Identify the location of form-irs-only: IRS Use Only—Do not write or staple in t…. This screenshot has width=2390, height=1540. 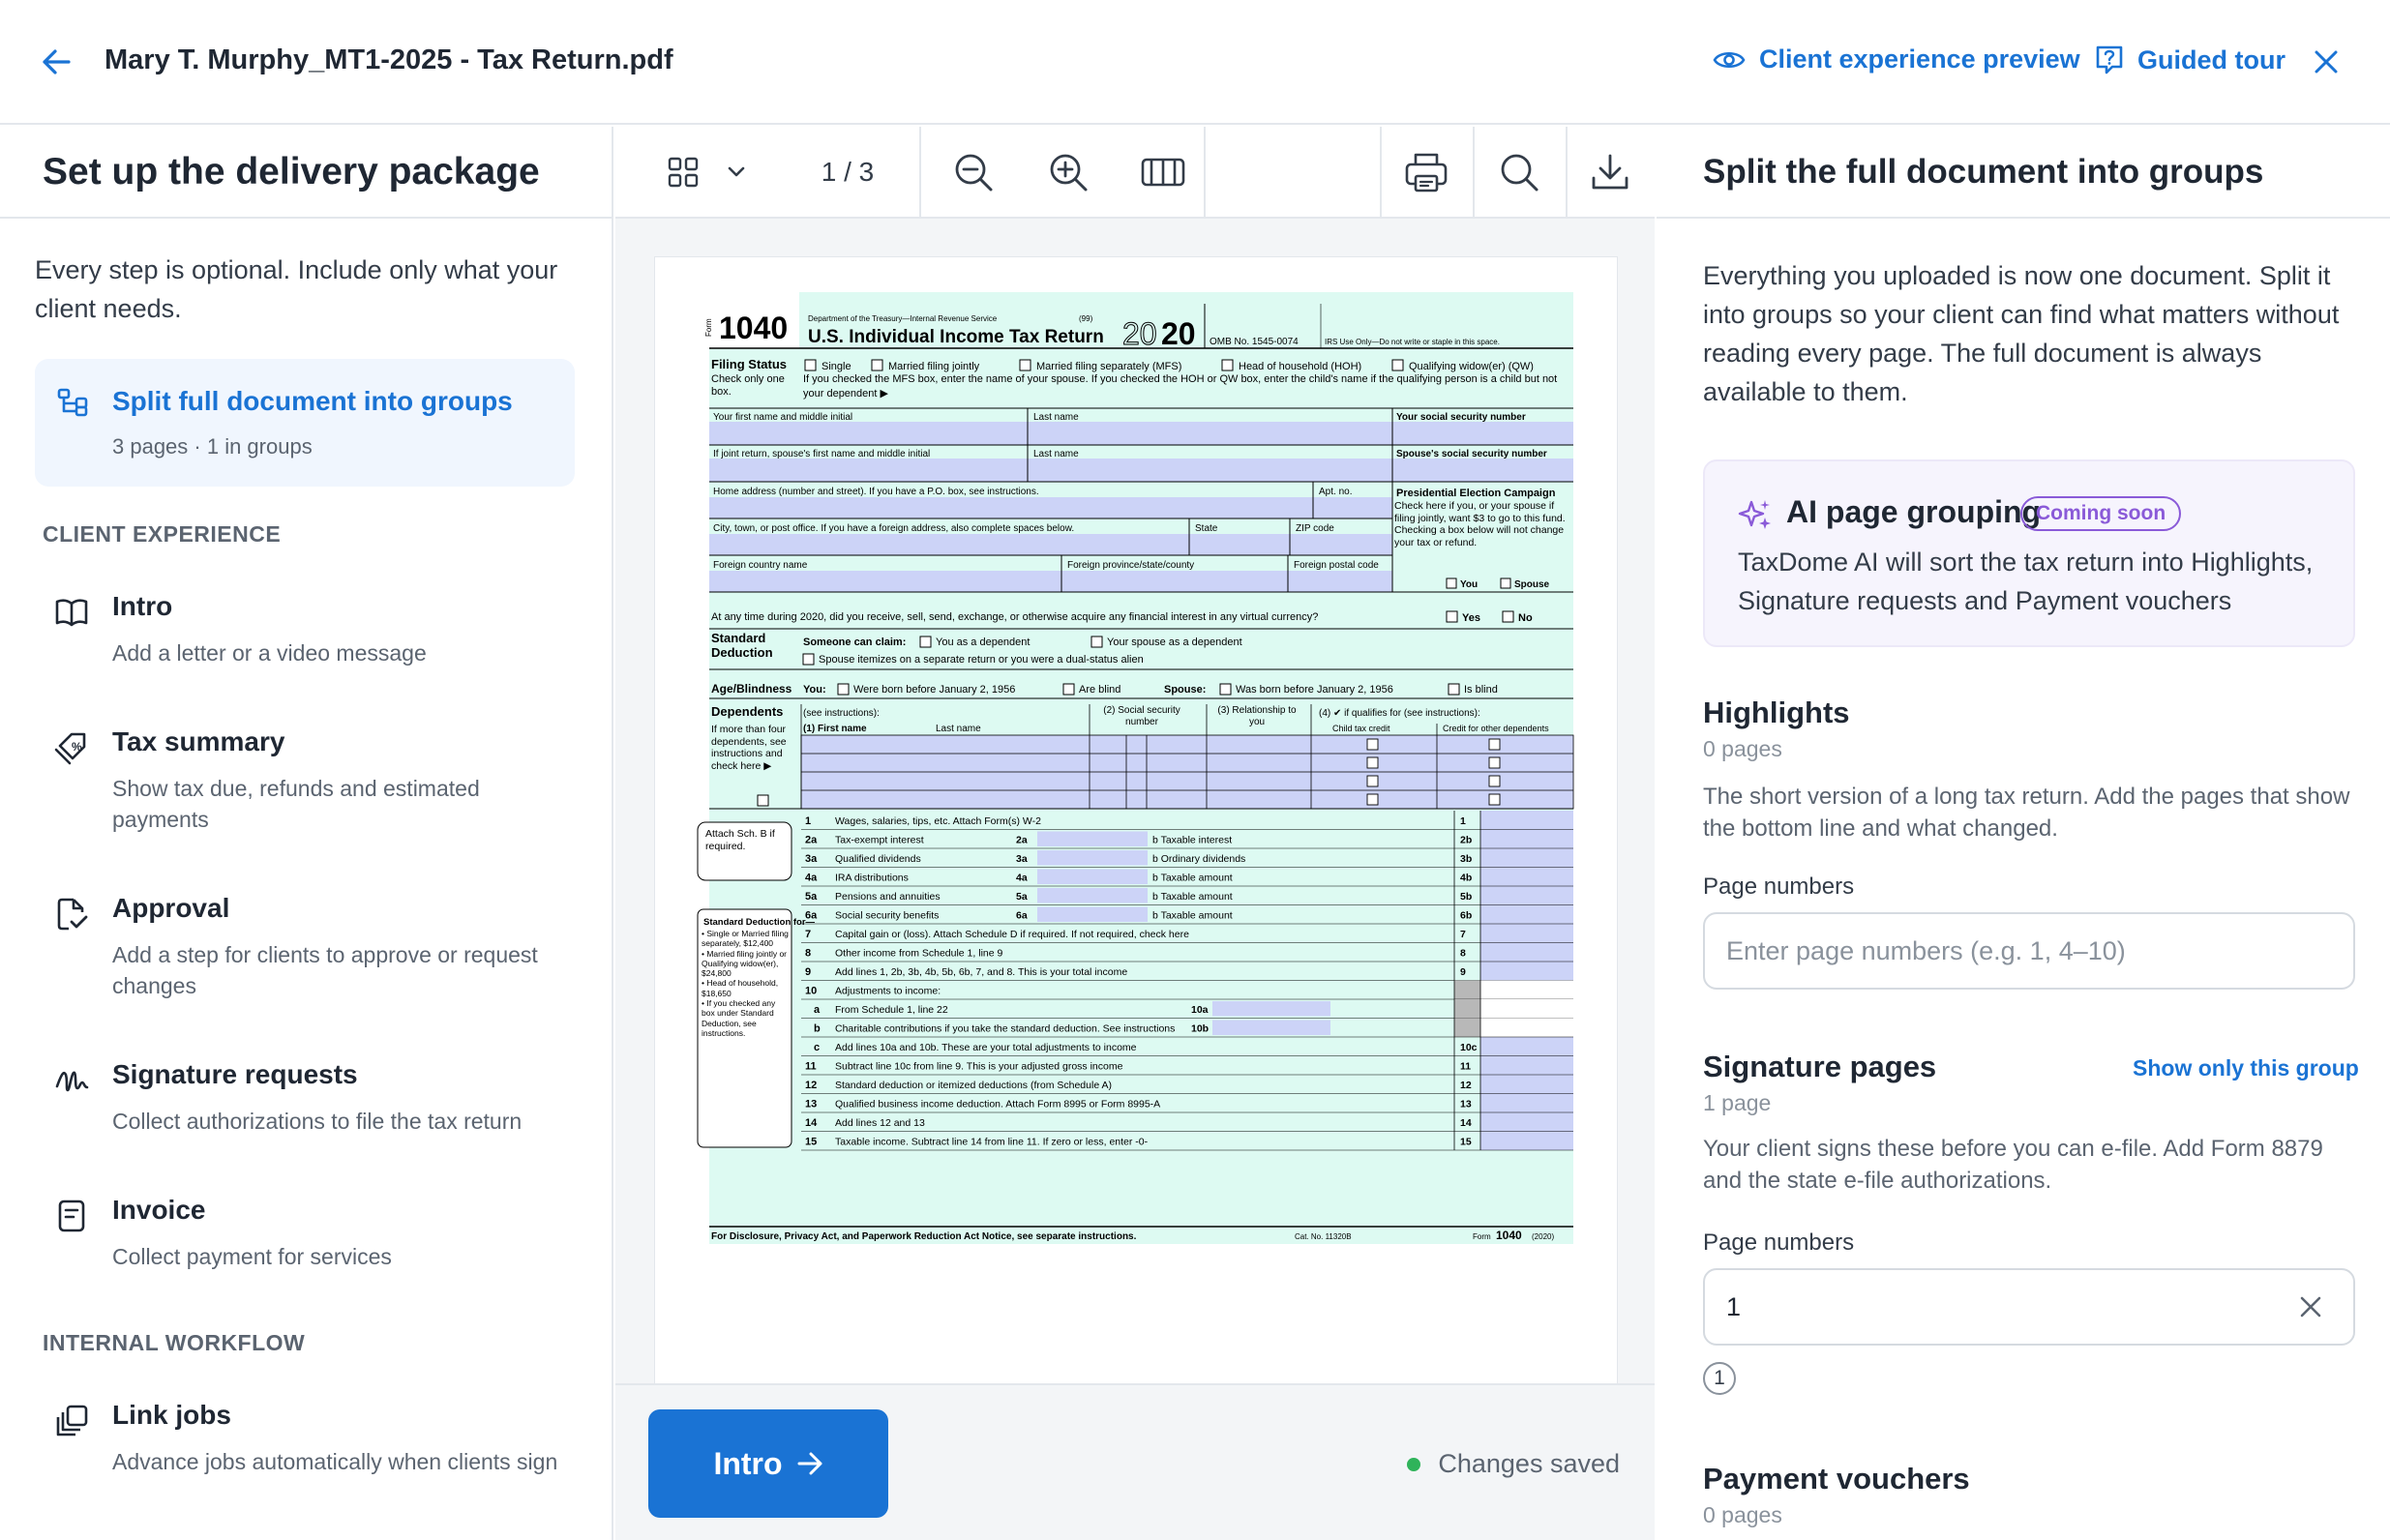
(1412, 342).